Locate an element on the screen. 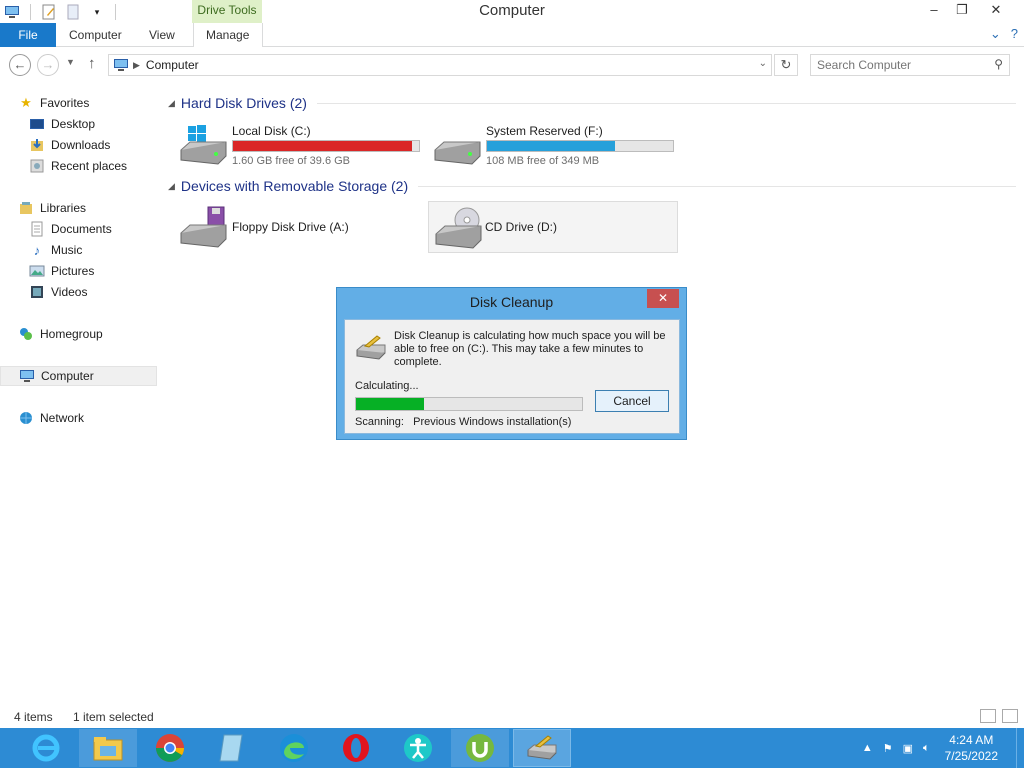 The image size is (1024, 768). drive-tools-tab-group: Drive Tools is located at coordinates (227, 11).